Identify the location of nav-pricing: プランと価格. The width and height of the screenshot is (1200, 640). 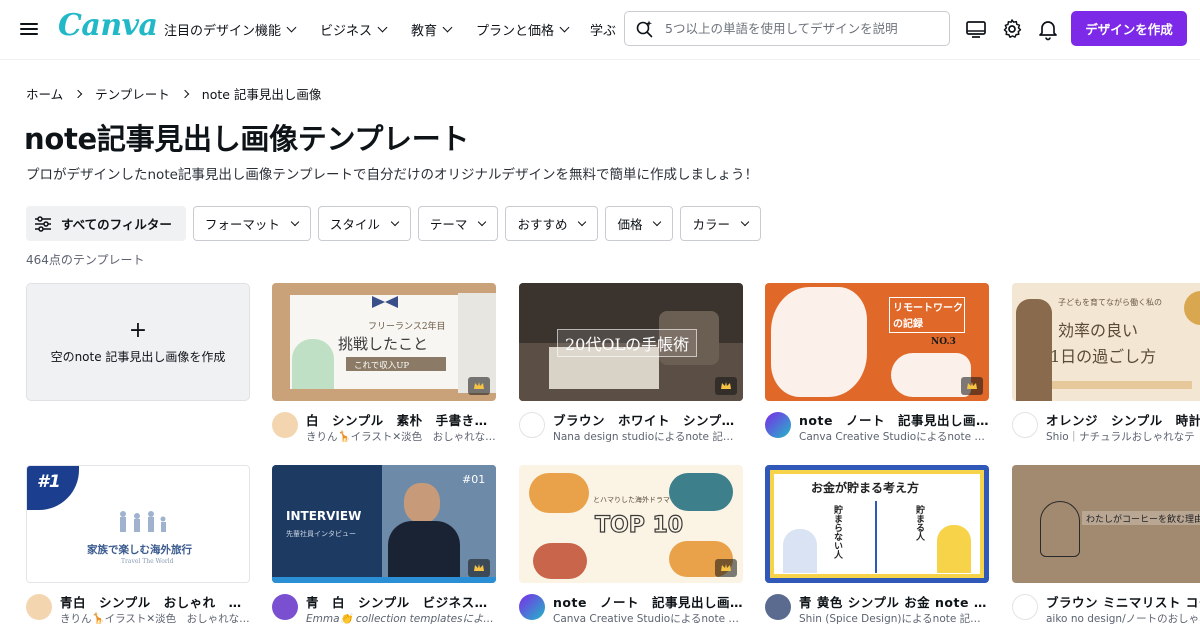
(528, 29).